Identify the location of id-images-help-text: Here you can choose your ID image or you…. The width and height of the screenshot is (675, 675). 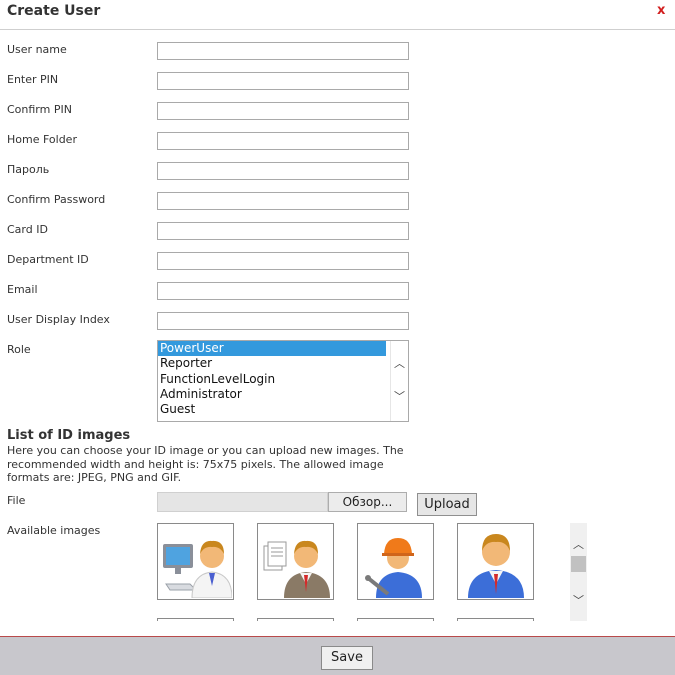
(205, 464).